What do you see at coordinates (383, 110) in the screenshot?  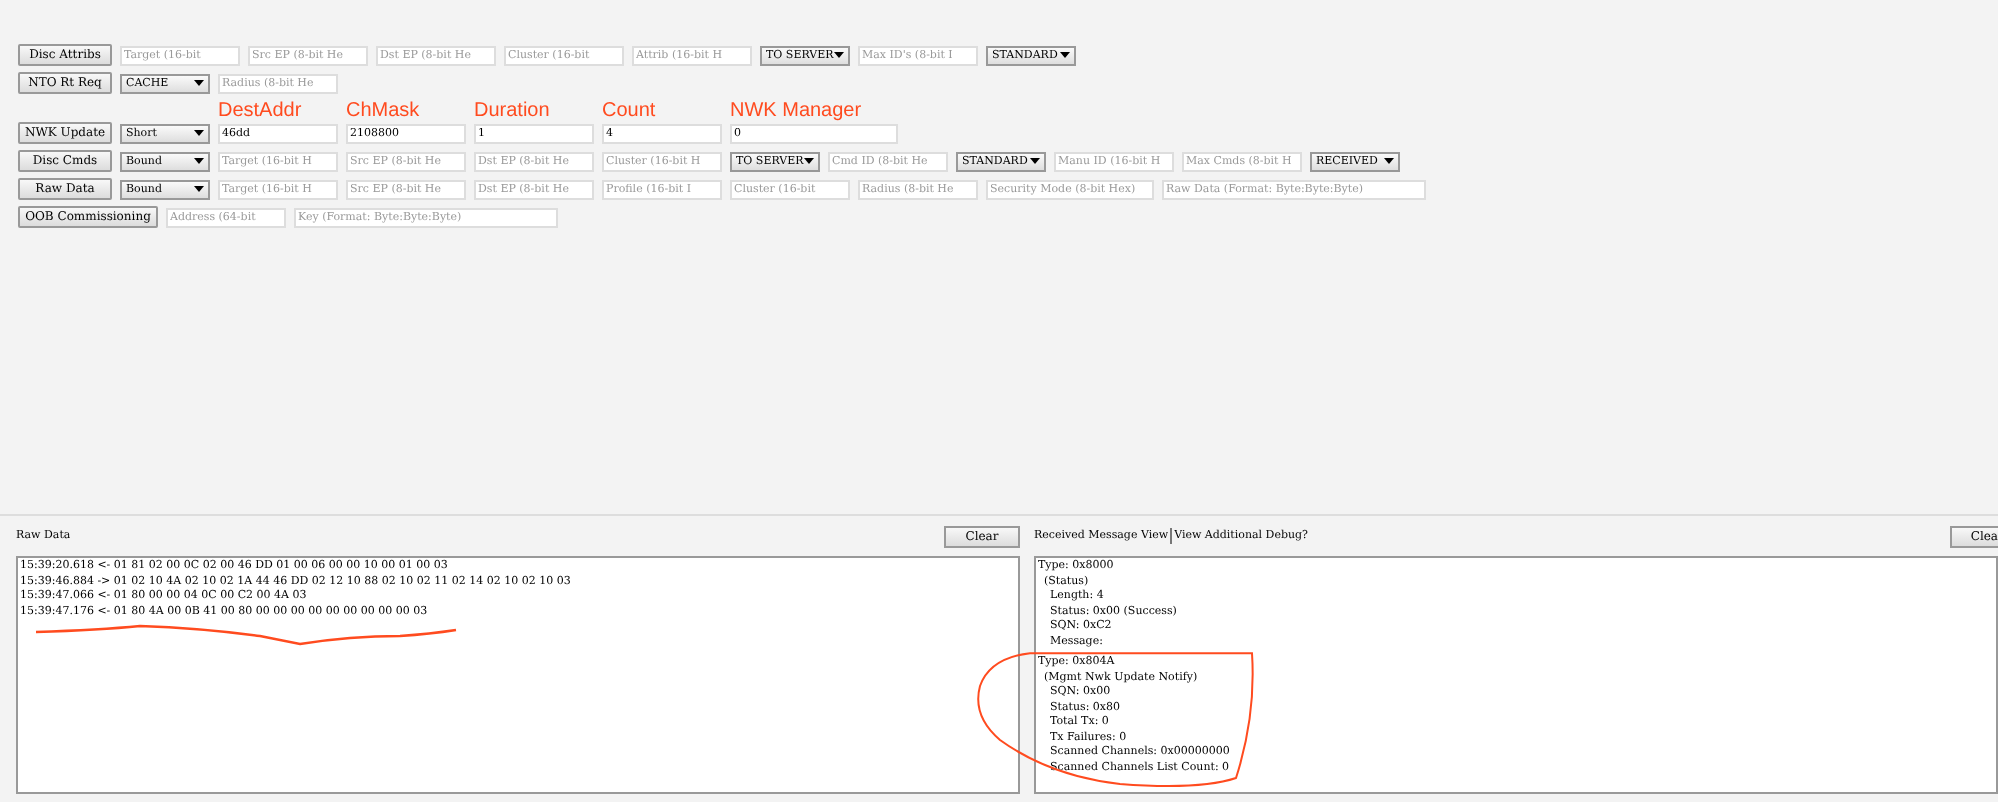 I see `annotation-label: ChMask` at bounding box center [383, 110].